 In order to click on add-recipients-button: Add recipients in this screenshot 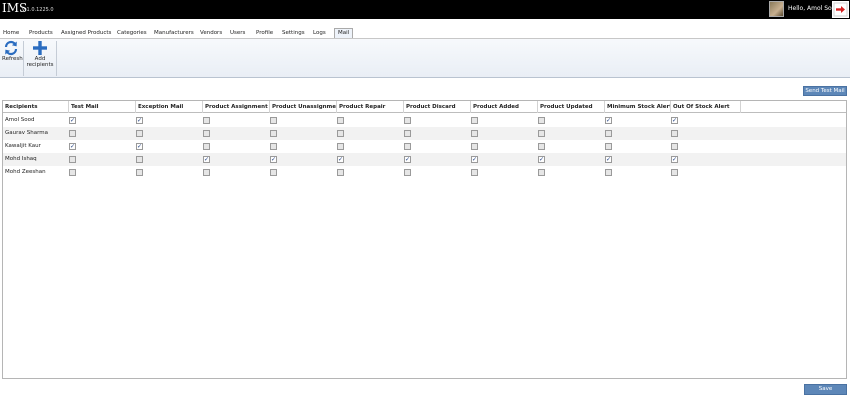, I will do `click(40, 54)`.